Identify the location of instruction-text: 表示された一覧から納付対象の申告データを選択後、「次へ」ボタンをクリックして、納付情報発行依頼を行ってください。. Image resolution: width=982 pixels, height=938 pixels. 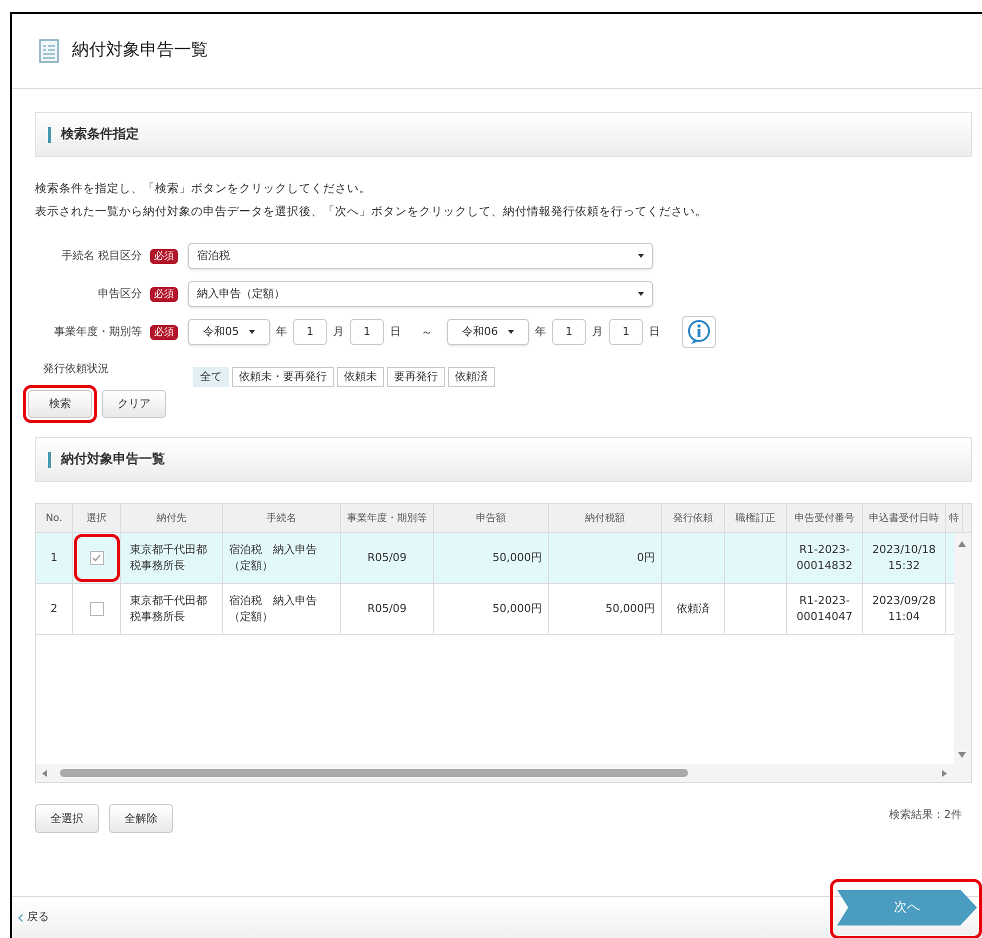
(371, 211).